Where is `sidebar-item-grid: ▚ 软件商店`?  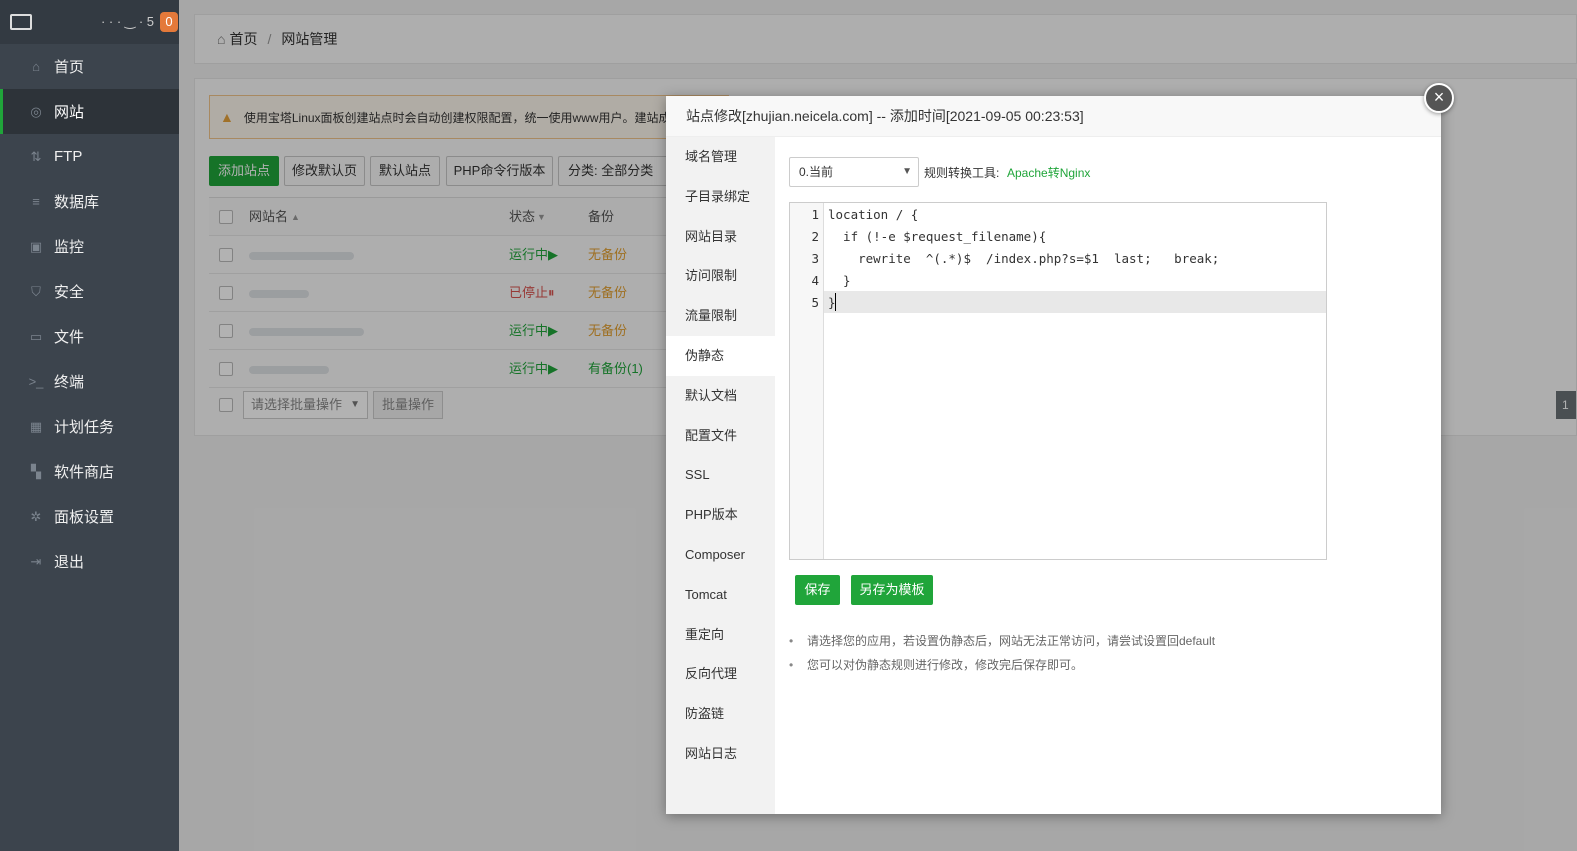 sidebar-item-grid: ▚ 软件商店 is located at coordinates (89, 471).